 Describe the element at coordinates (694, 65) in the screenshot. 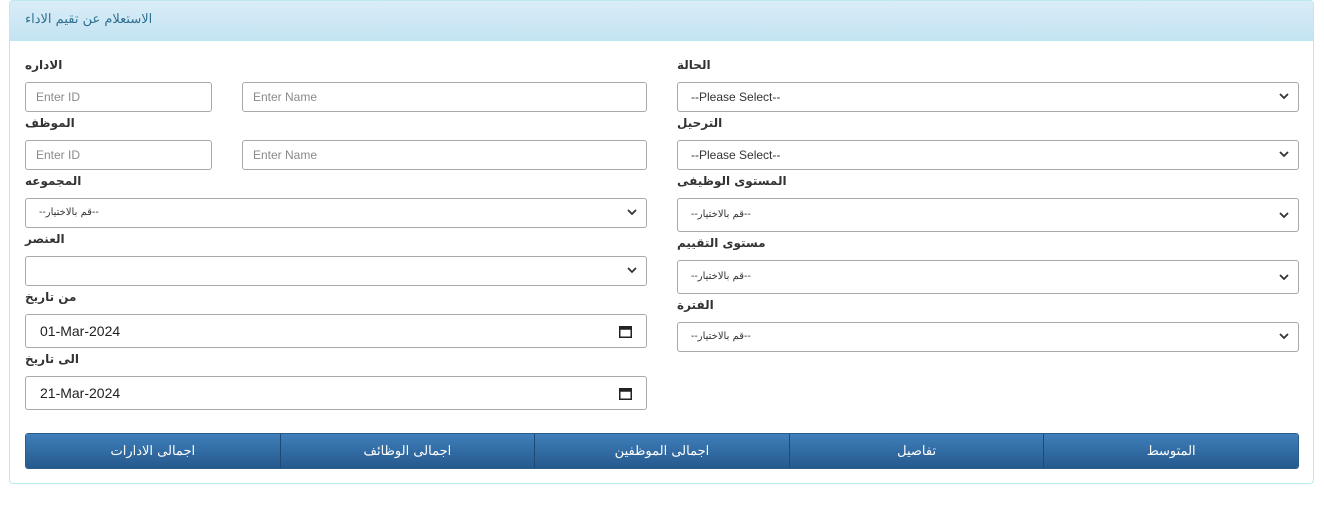

I see `status-label: الحالة` at that location.